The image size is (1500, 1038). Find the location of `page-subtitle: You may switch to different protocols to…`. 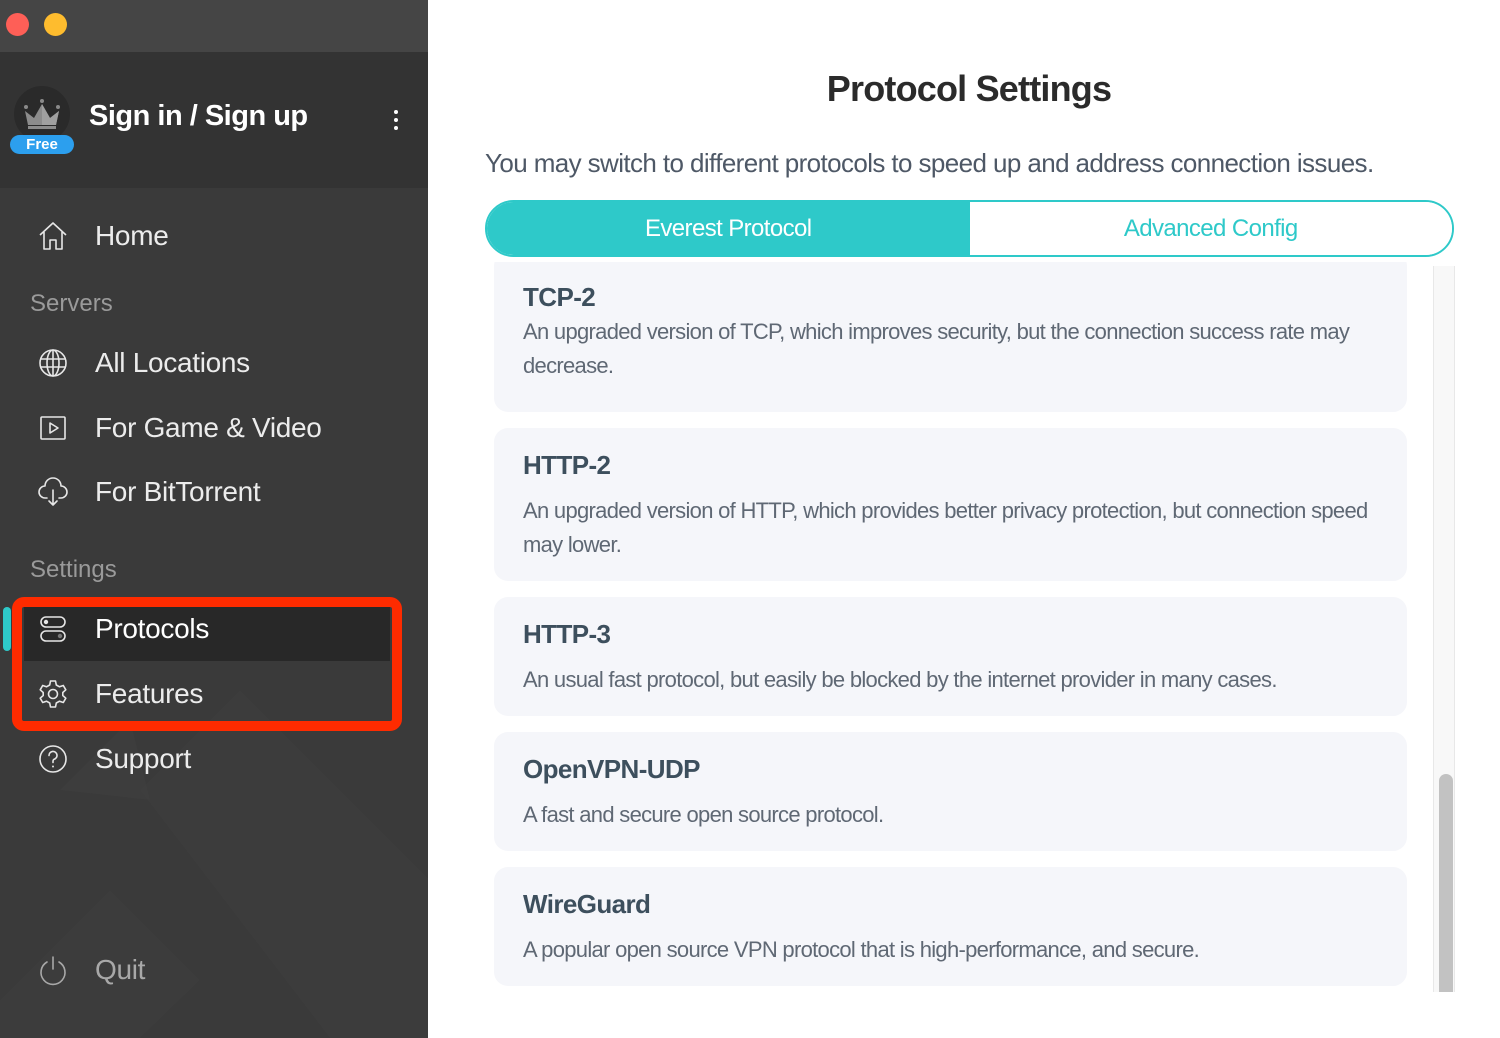

page-subtitle: You may switch to different protocols to… is located at coordinates (929, 163).